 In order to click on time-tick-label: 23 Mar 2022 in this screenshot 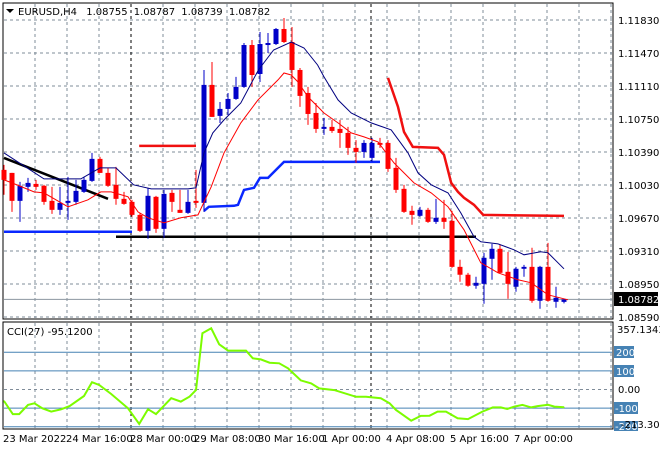, I will do `click(34, 439)`.